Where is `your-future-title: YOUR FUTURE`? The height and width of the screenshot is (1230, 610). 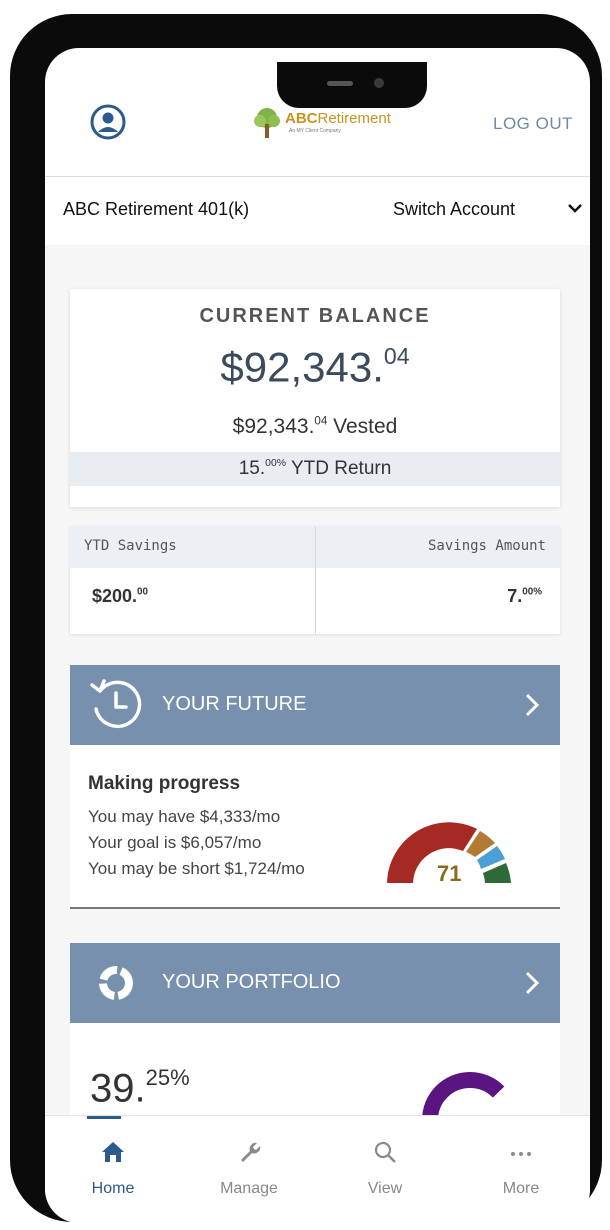 your-future-title: YOUR FUTURE is located at coordinates (234, 704).